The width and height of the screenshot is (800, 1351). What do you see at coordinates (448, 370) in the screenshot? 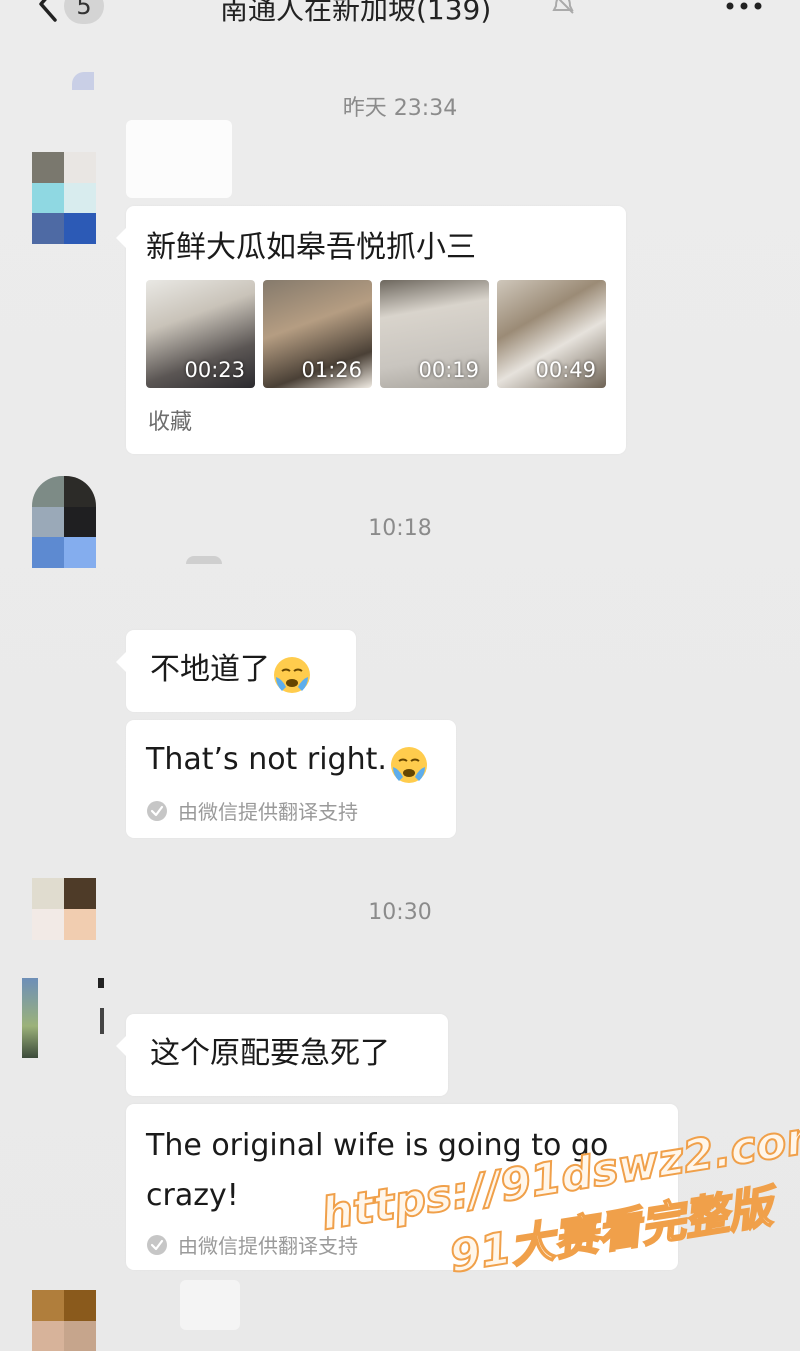
I see `video-duration: 00:19` at bounding box center [448, 370].